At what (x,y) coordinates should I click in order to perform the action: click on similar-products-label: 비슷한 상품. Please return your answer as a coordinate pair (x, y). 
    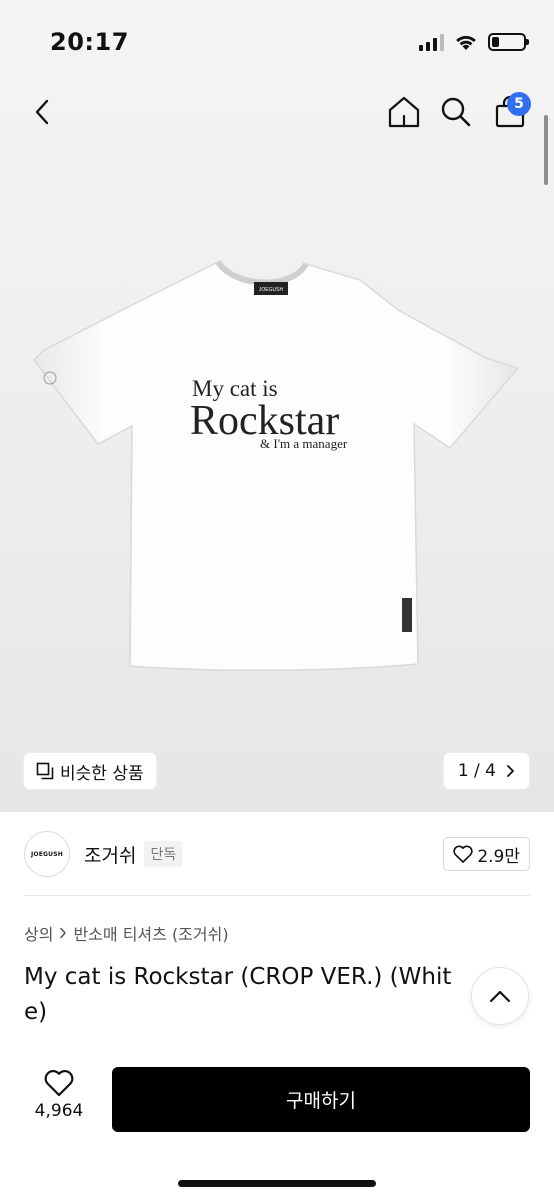
    Looking at the image, I should click on (102, 773).